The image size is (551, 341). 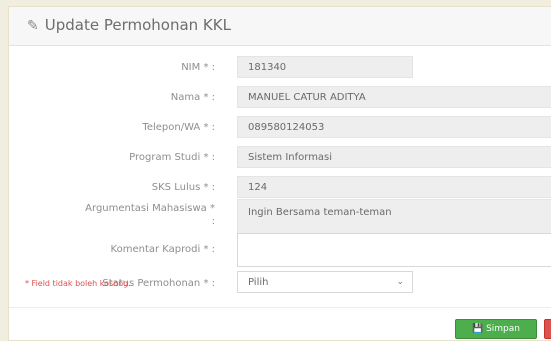 What do you see at coordinates (325, 67) in the screenshot?
I see `nim-field: 181340` at bounding box center [325, 67].